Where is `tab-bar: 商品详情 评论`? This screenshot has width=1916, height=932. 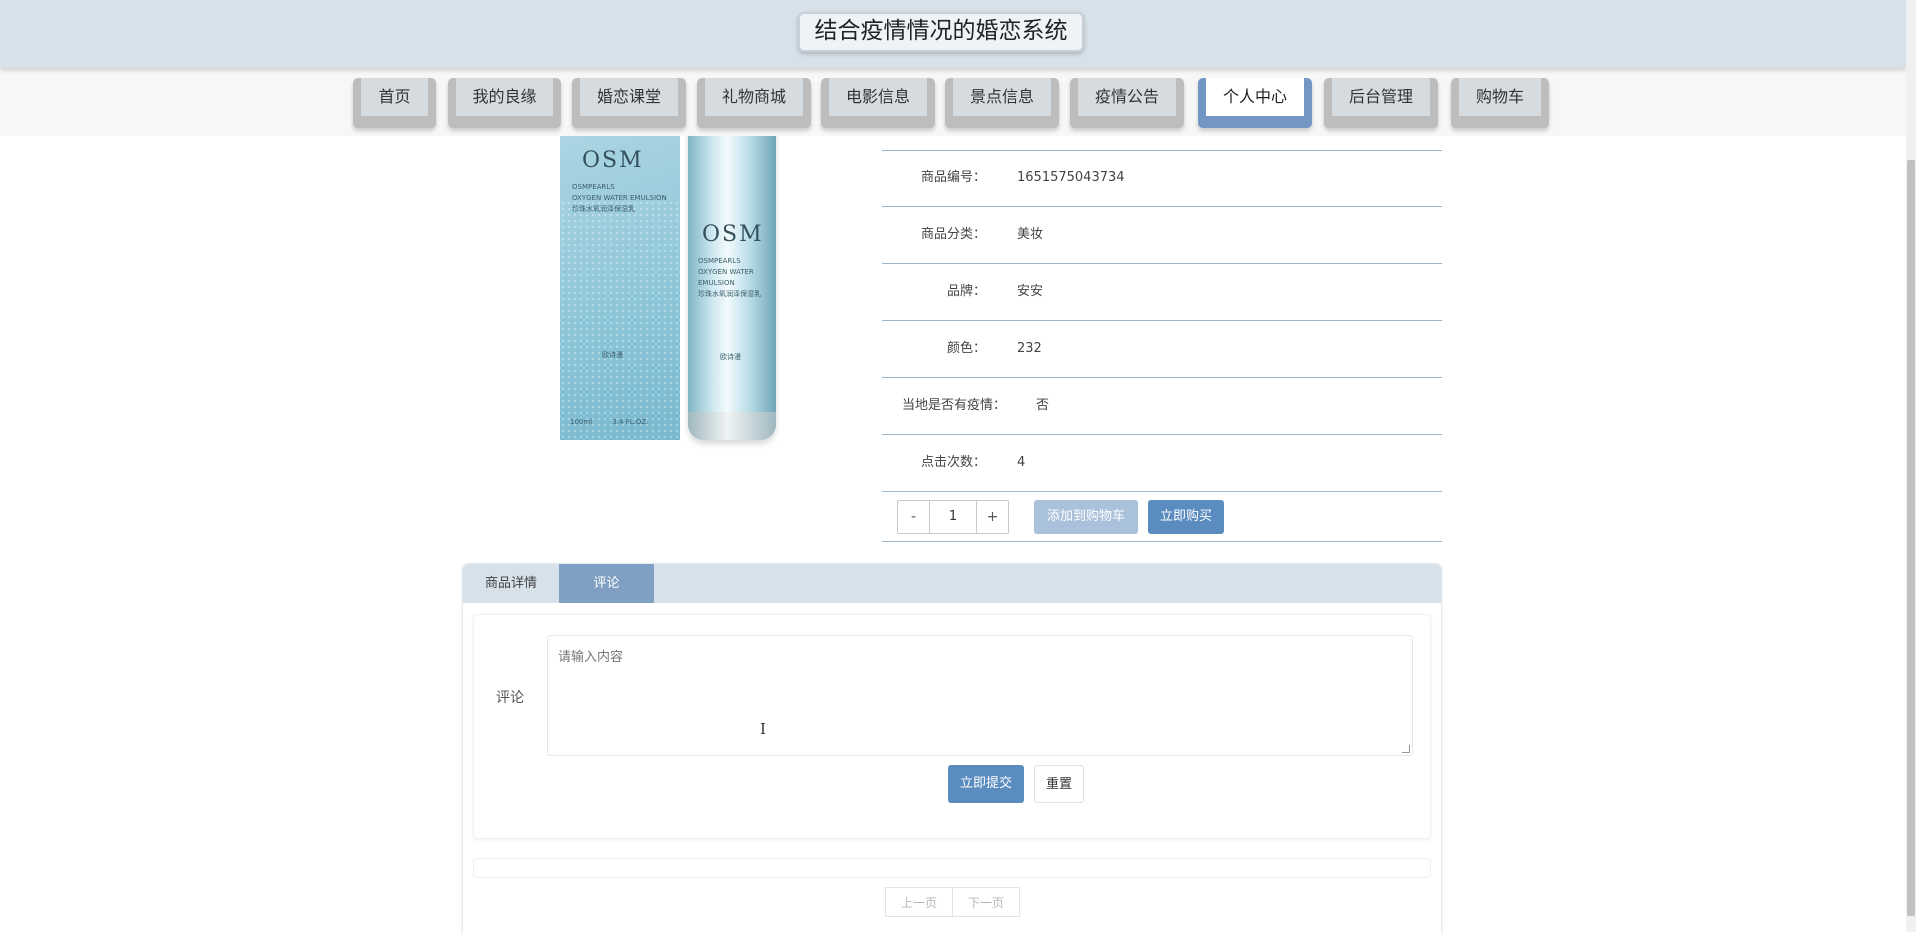
tab-bar: 商品详情 评论 is located at coordinates (952, 583).